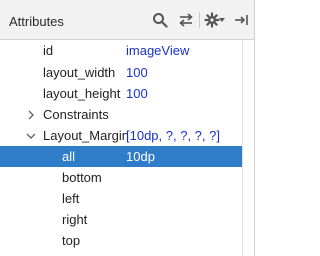 The image size is (320, 256). I want to click on swap-arrows-icon, so click(186, 20).